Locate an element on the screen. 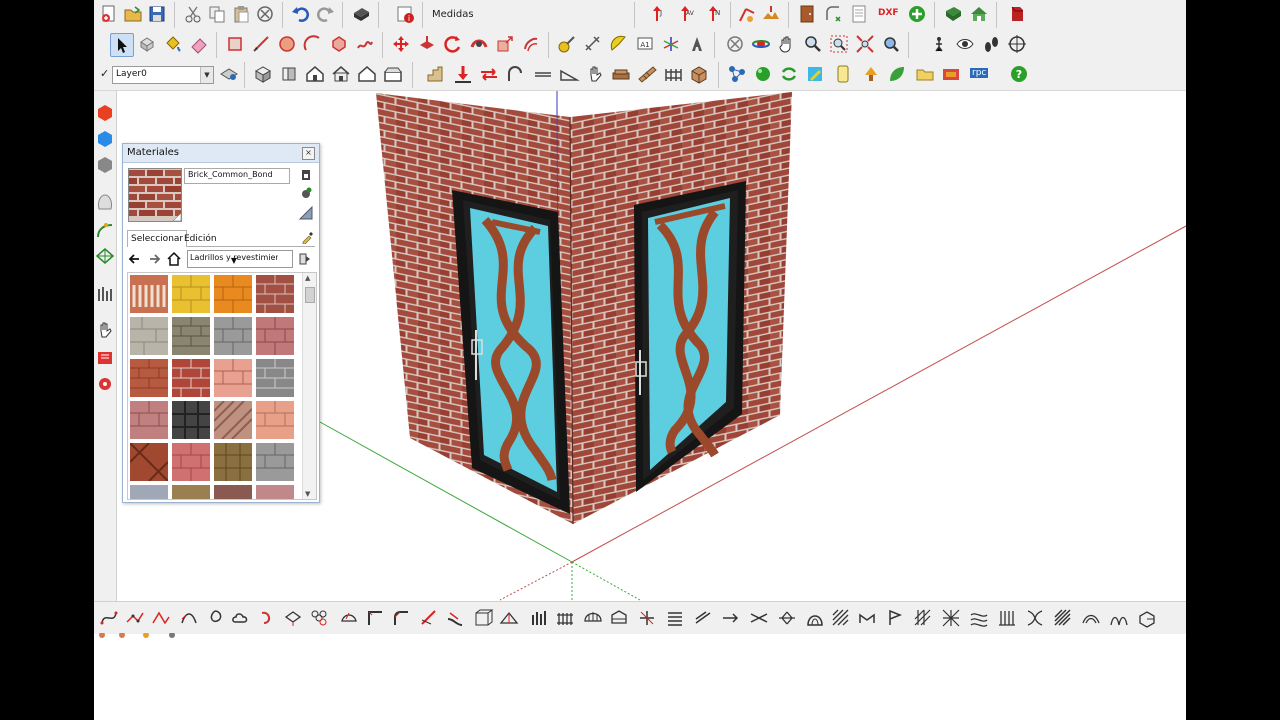  hemisphere-icon is located at coordinates (593, 618).